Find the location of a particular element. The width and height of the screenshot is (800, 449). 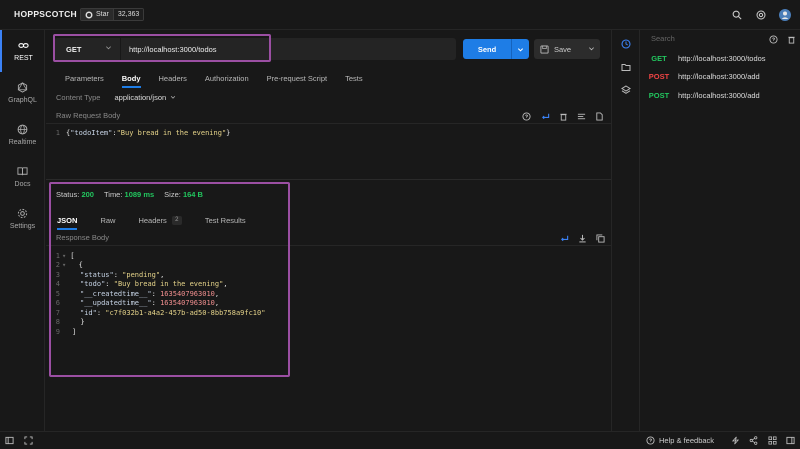

share-icon is located at coordinates (753, 440).